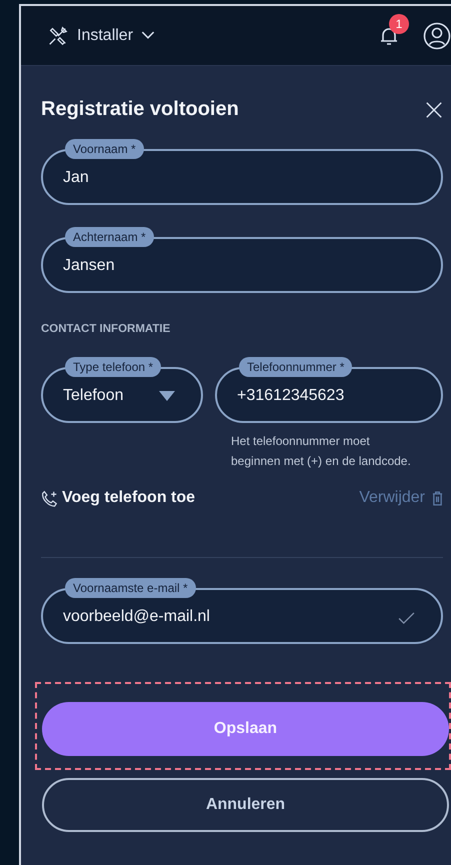 This screenshot has width=451, height=865. I want to click on field-value: Jan, so click(76, 178).